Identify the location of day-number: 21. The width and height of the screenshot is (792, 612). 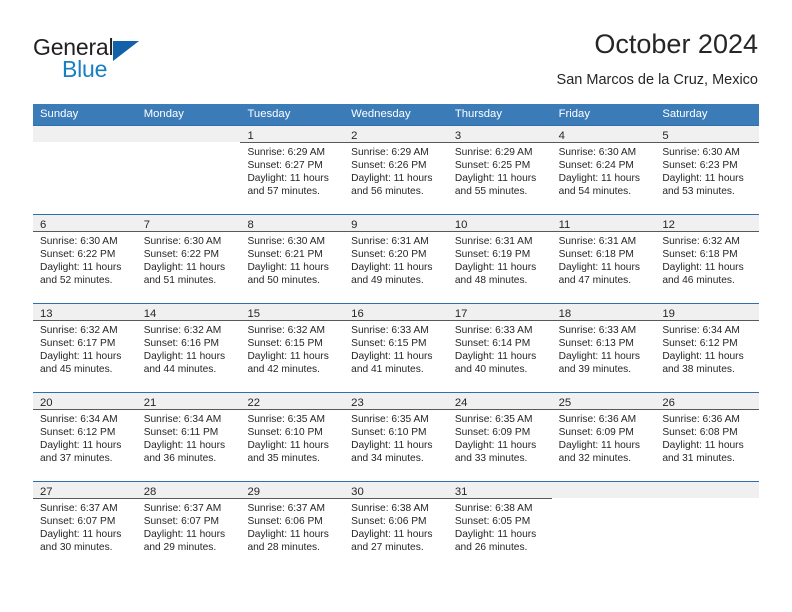
(150, 403).